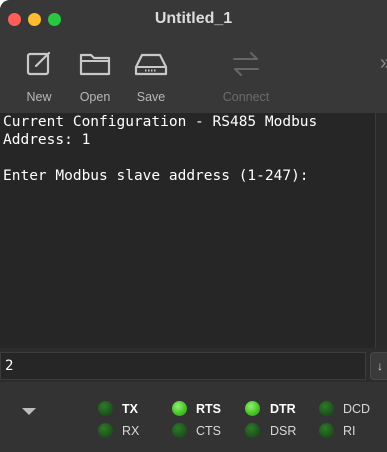  What do you see at coordinates (246, 64) in the screenshot?
I see `connect-arrows-icon` at bounding box center [246, 64].